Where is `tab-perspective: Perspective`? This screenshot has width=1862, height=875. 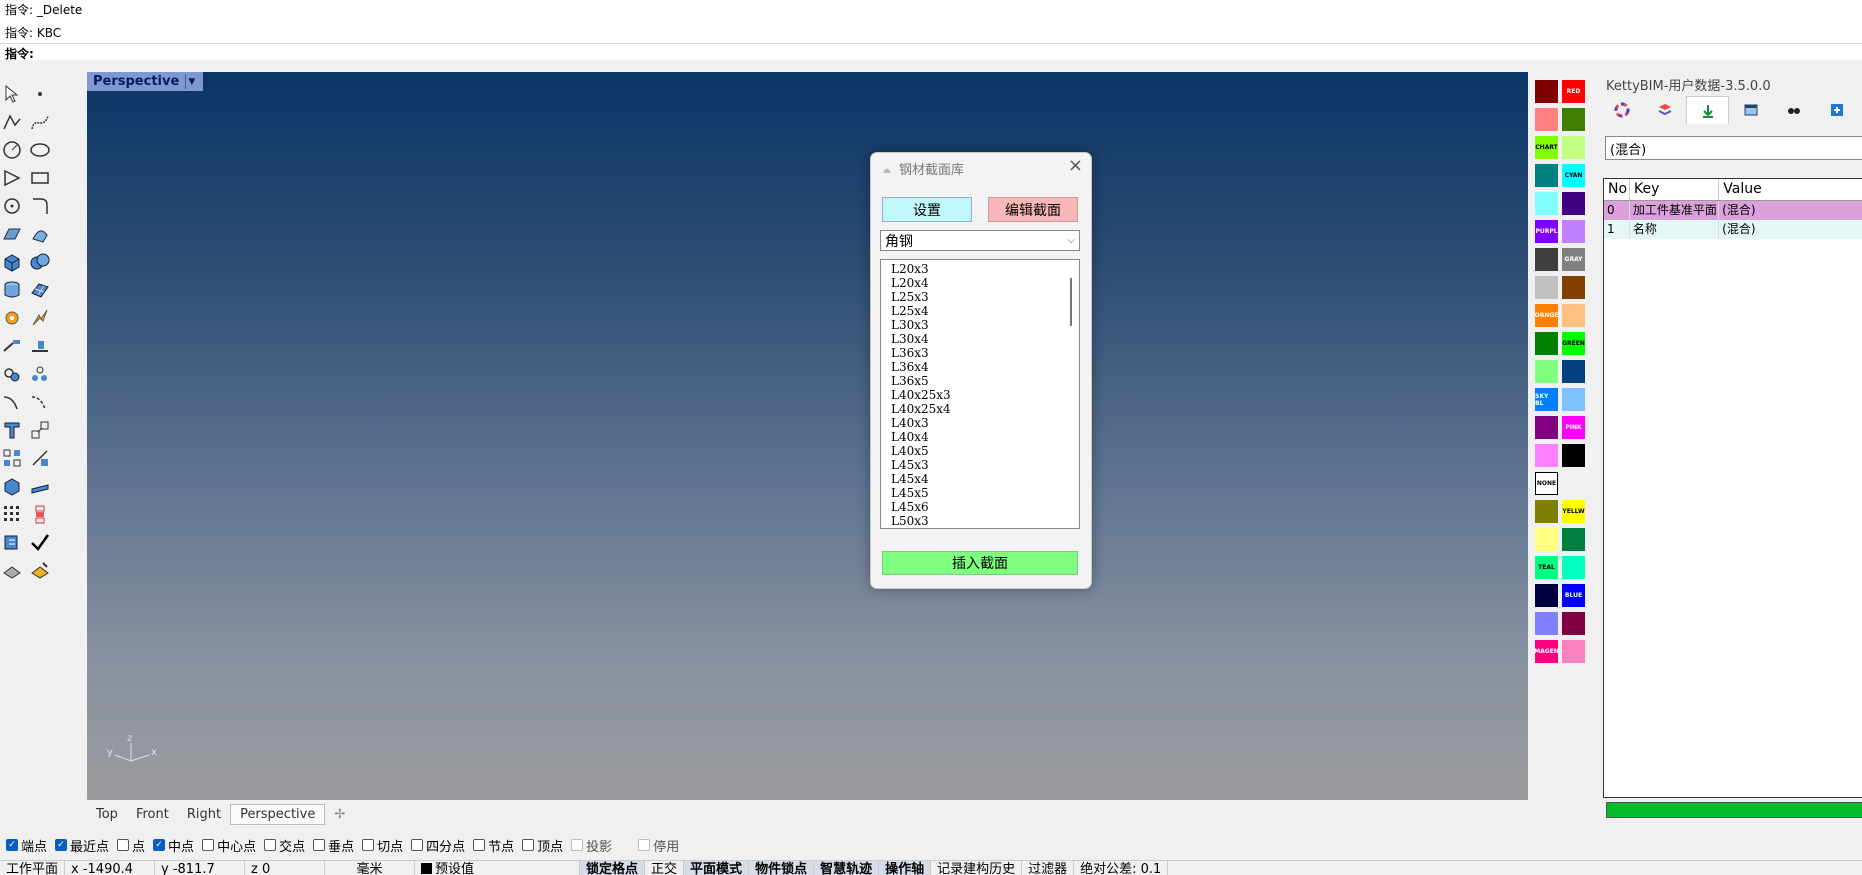
tab-perspective: Perspective is located at coordinates (278, 814).